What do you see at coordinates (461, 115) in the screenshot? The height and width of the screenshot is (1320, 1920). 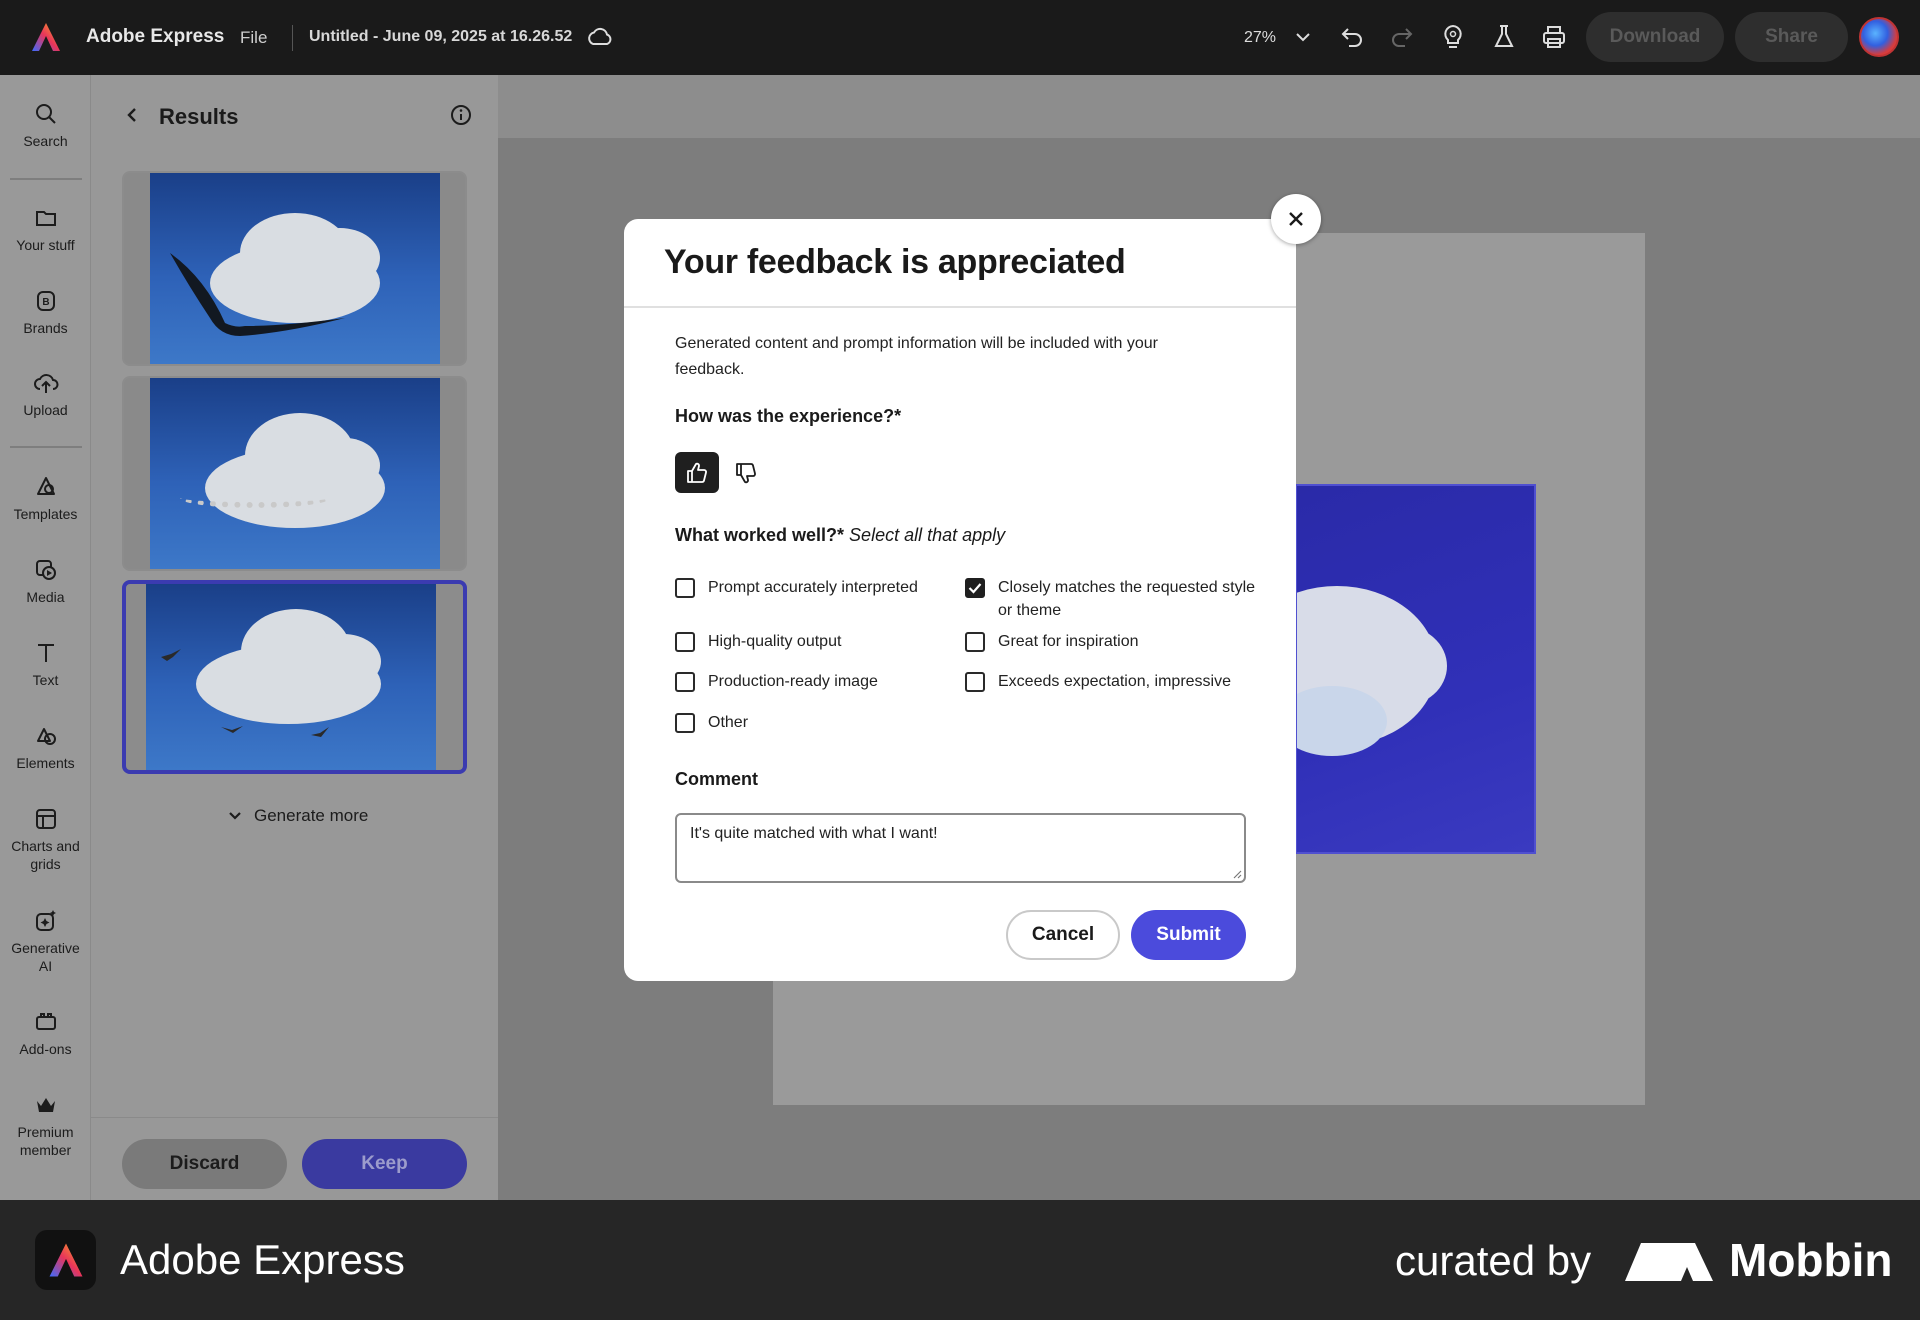 I see `info-icon` at bounding box center [461, 115].